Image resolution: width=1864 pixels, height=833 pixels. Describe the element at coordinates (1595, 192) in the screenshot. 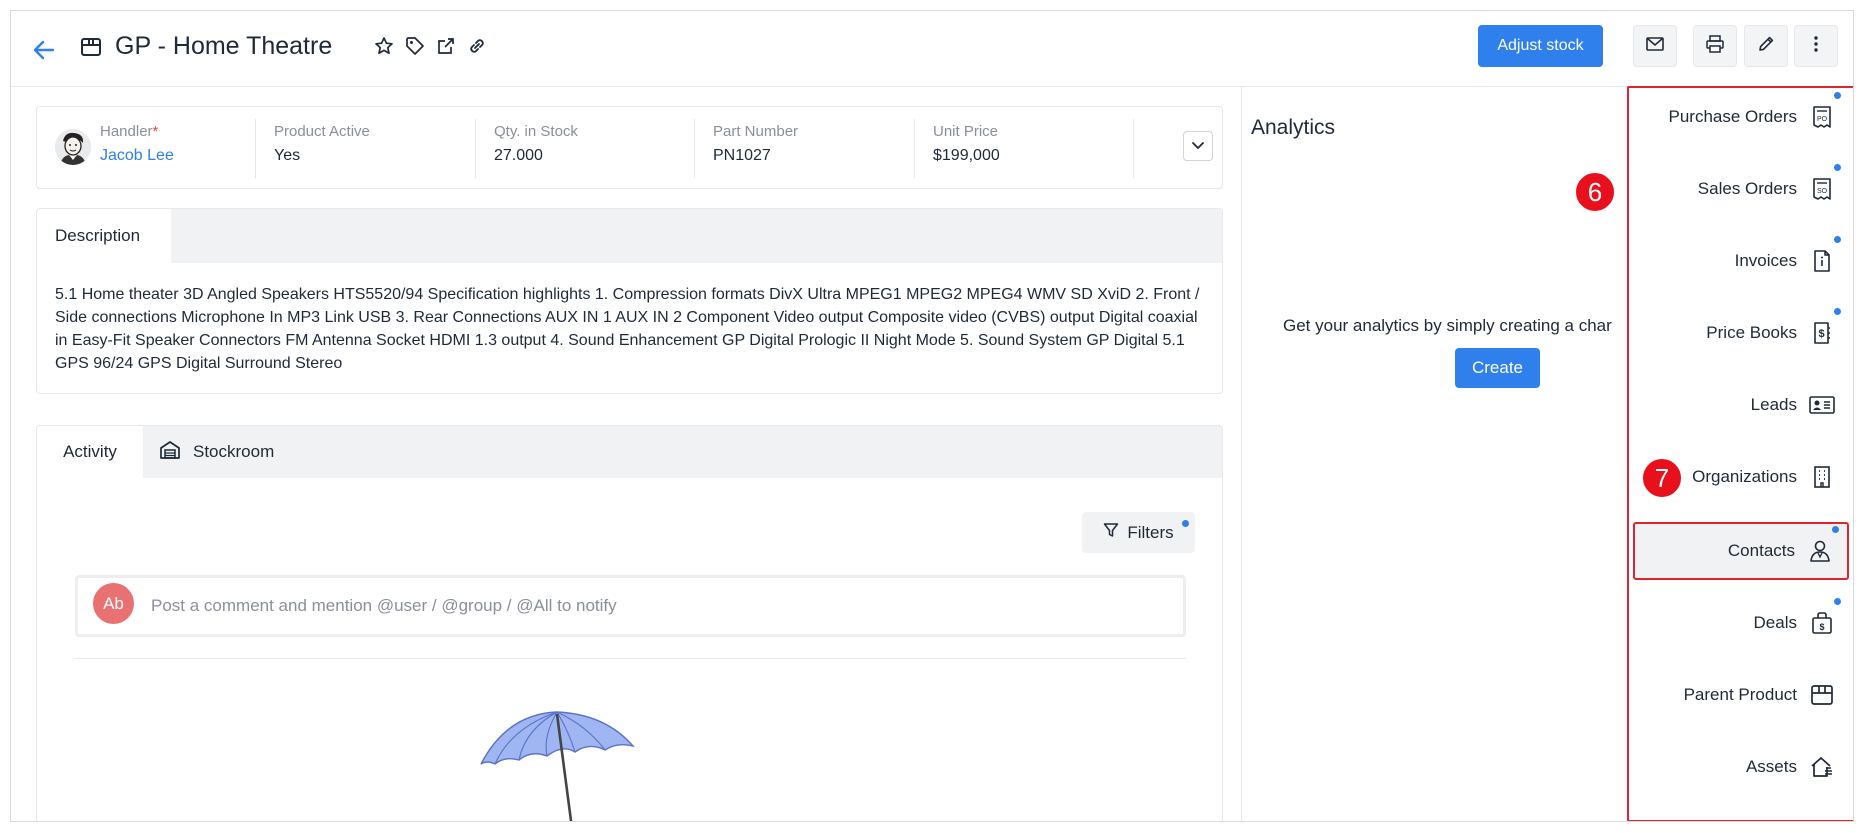

I see `callout-marker-6: 6` at that location.